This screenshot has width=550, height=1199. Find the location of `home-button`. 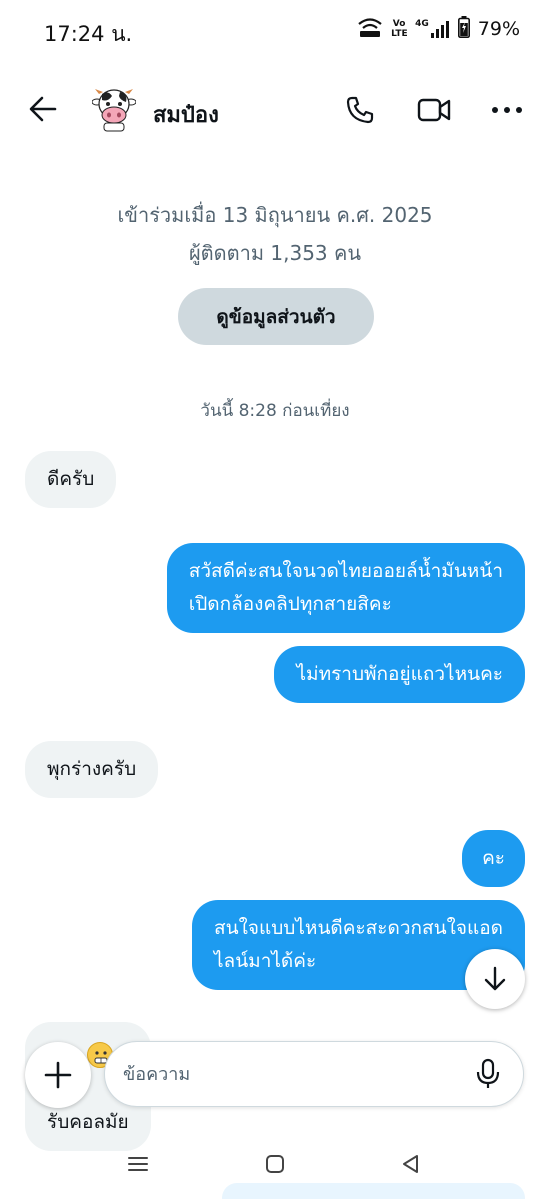

home-button is located at coordinates (275, 1164).